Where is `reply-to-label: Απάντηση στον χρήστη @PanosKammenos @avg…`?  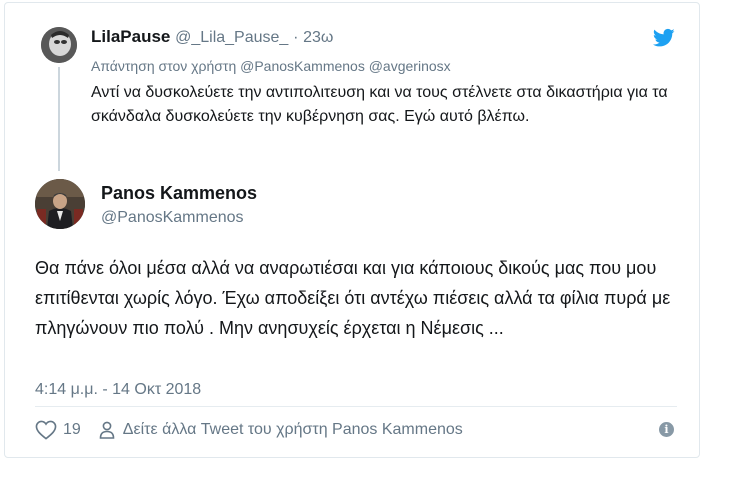
reply-to-label: Απάντηση στον χρήστη @PanosKammenos @avg… is located at coordinates (271, 66).